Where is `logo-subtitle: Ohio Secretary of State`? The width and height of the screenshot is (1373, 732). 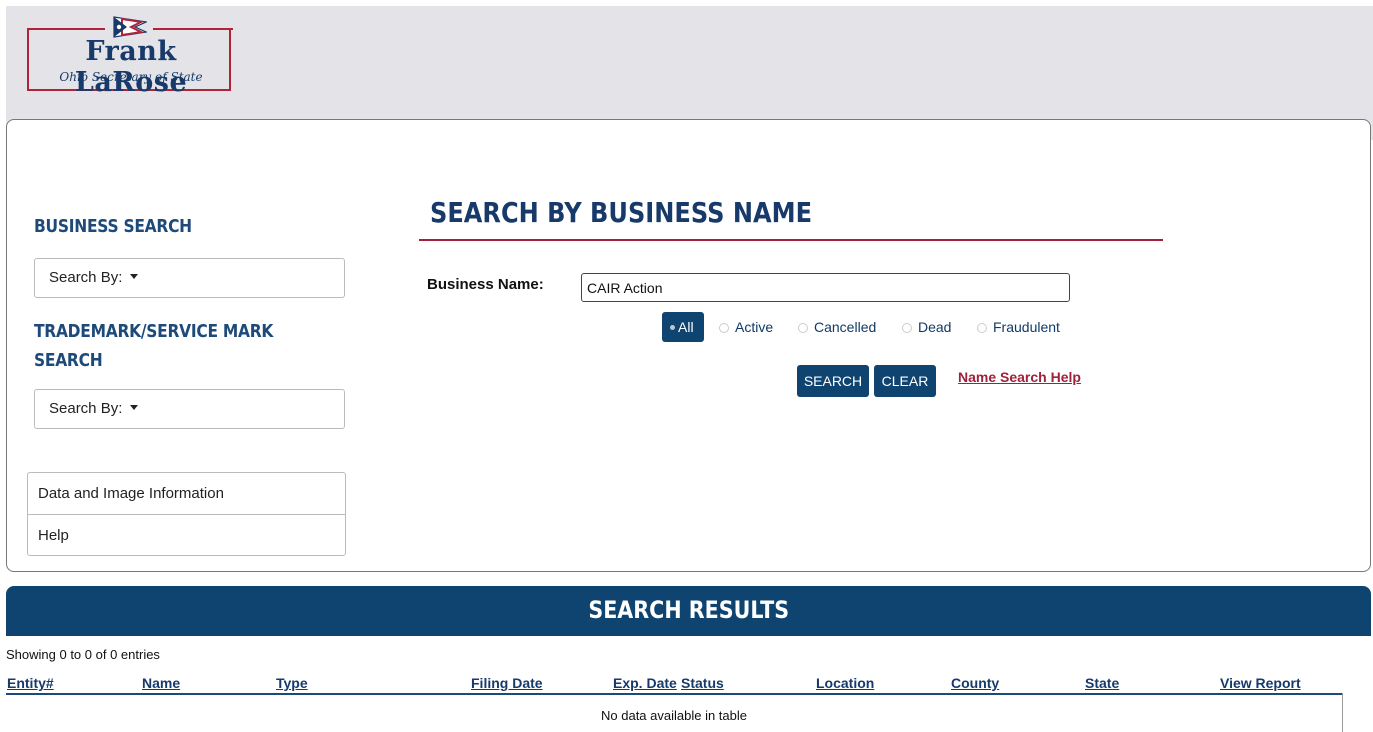 logo-subtitle: Ohio Secretary of State is located at coordinates (131, 77).